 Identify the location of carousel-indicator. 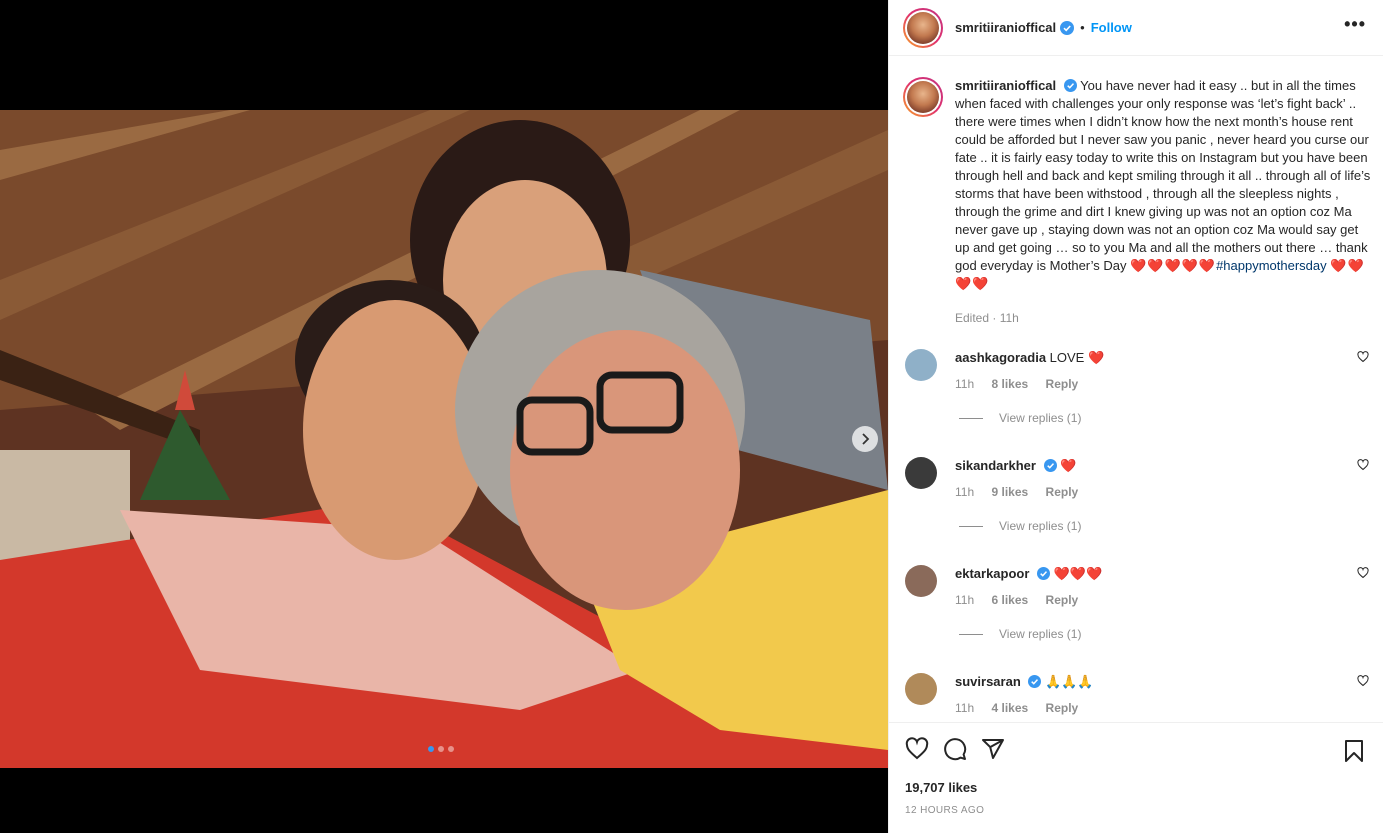
(441, 749).